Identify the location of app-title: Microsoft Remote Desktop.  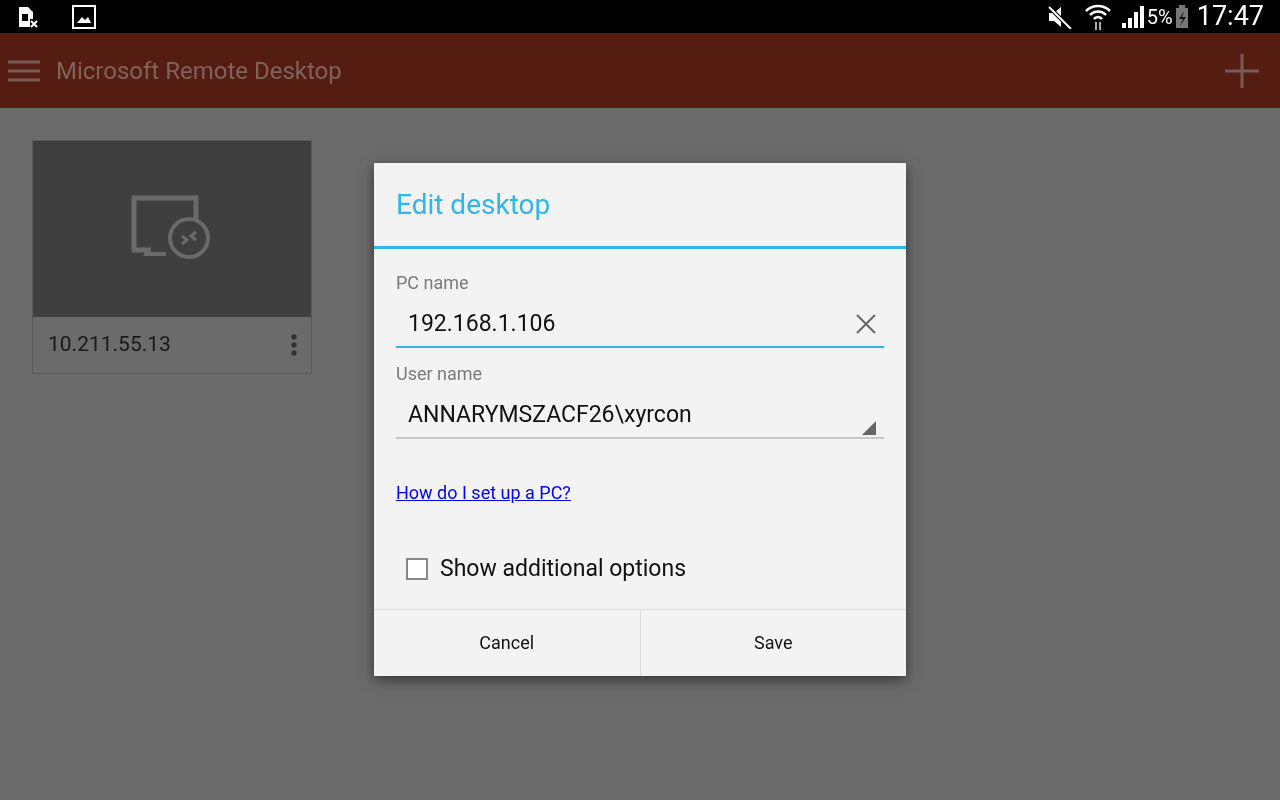
(199, 71).